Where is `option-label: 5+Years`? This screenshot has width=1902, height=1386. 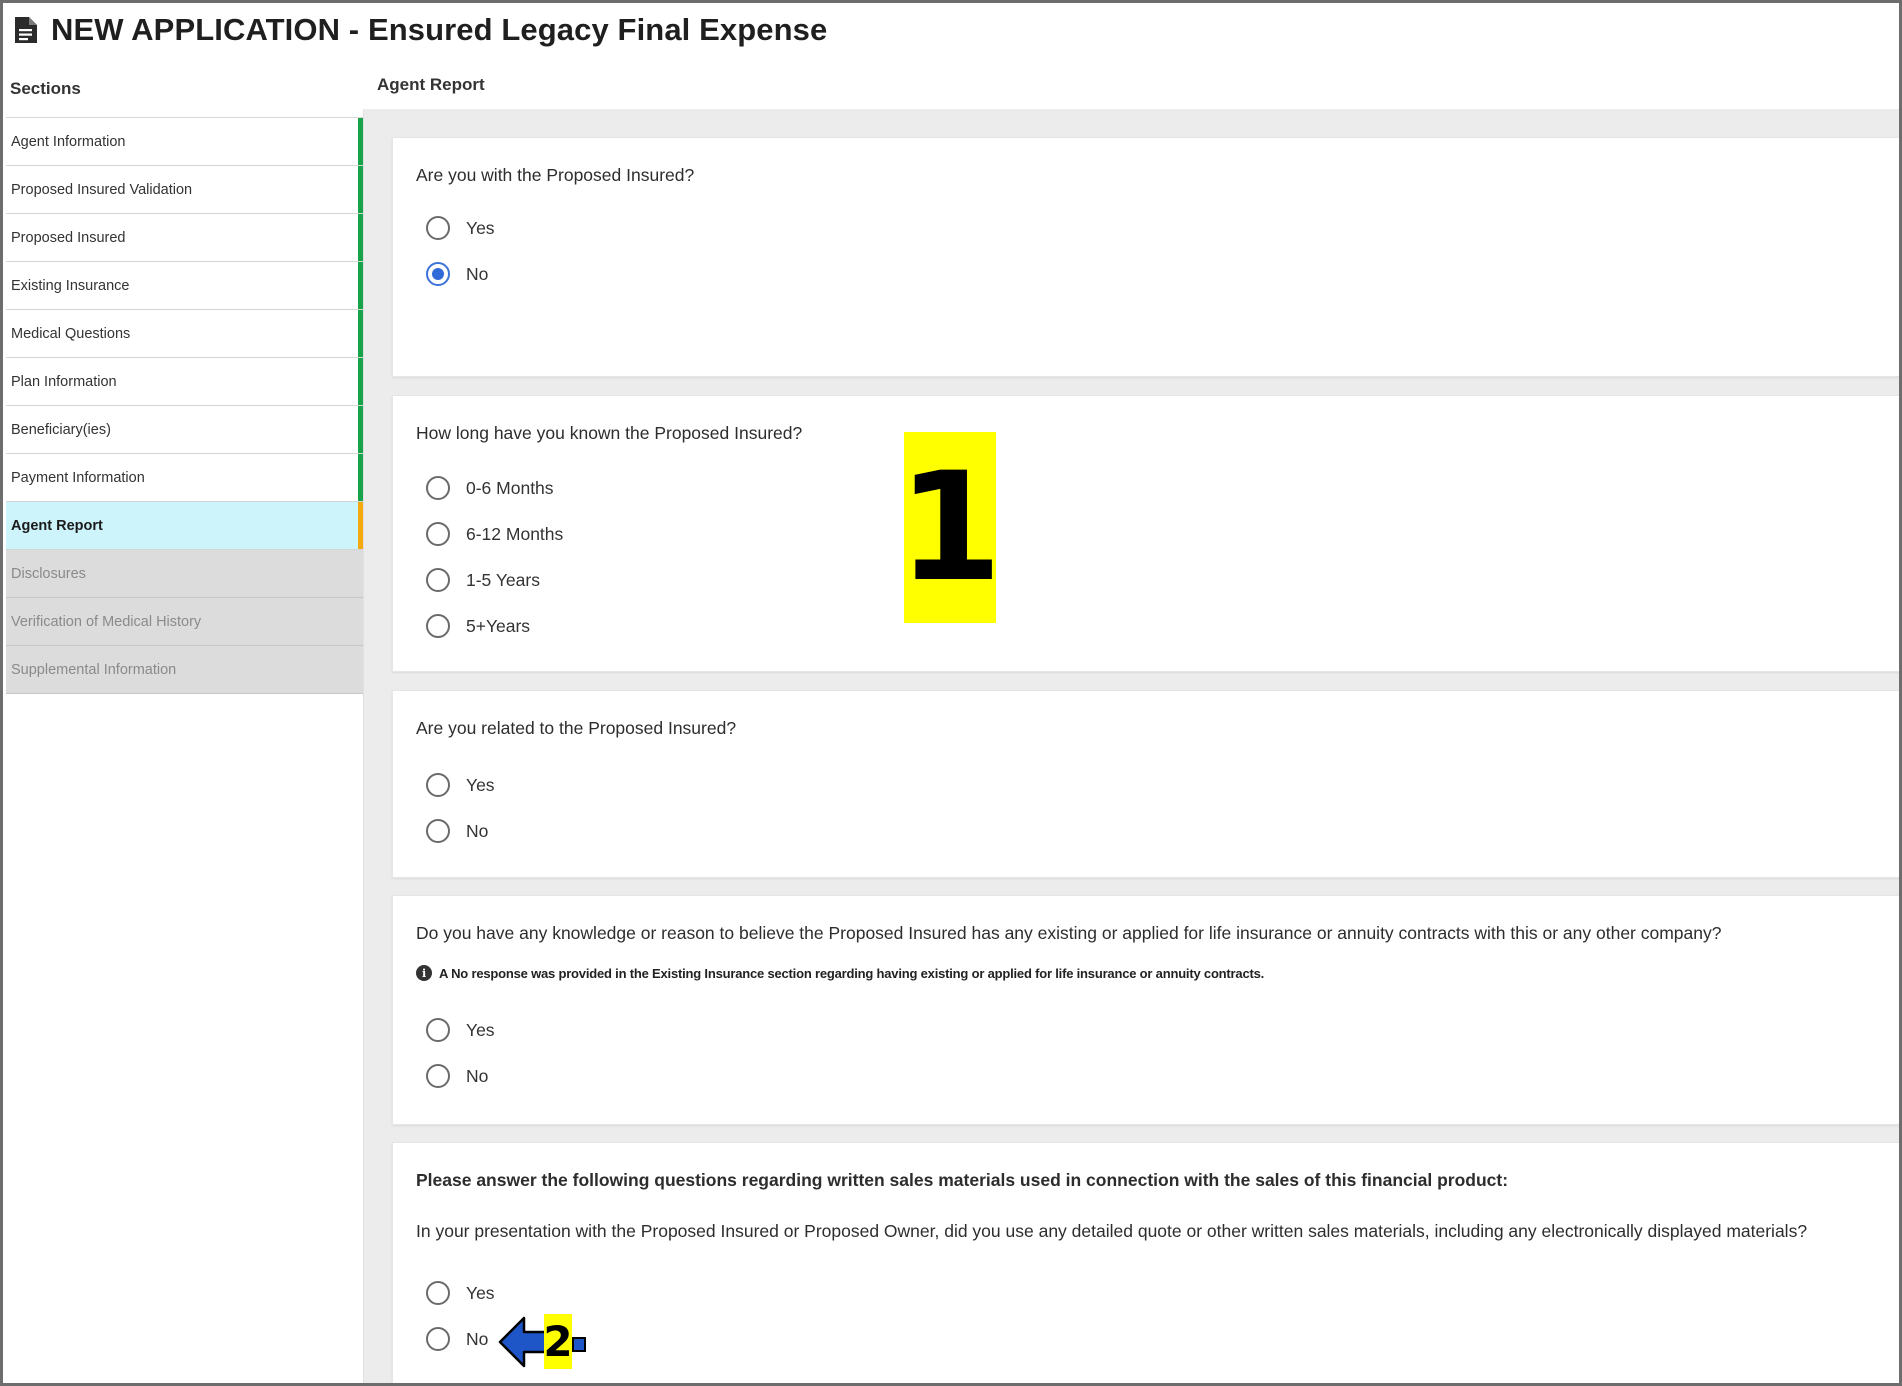 option-label: 5+Years is located at coordinates (498, 625).